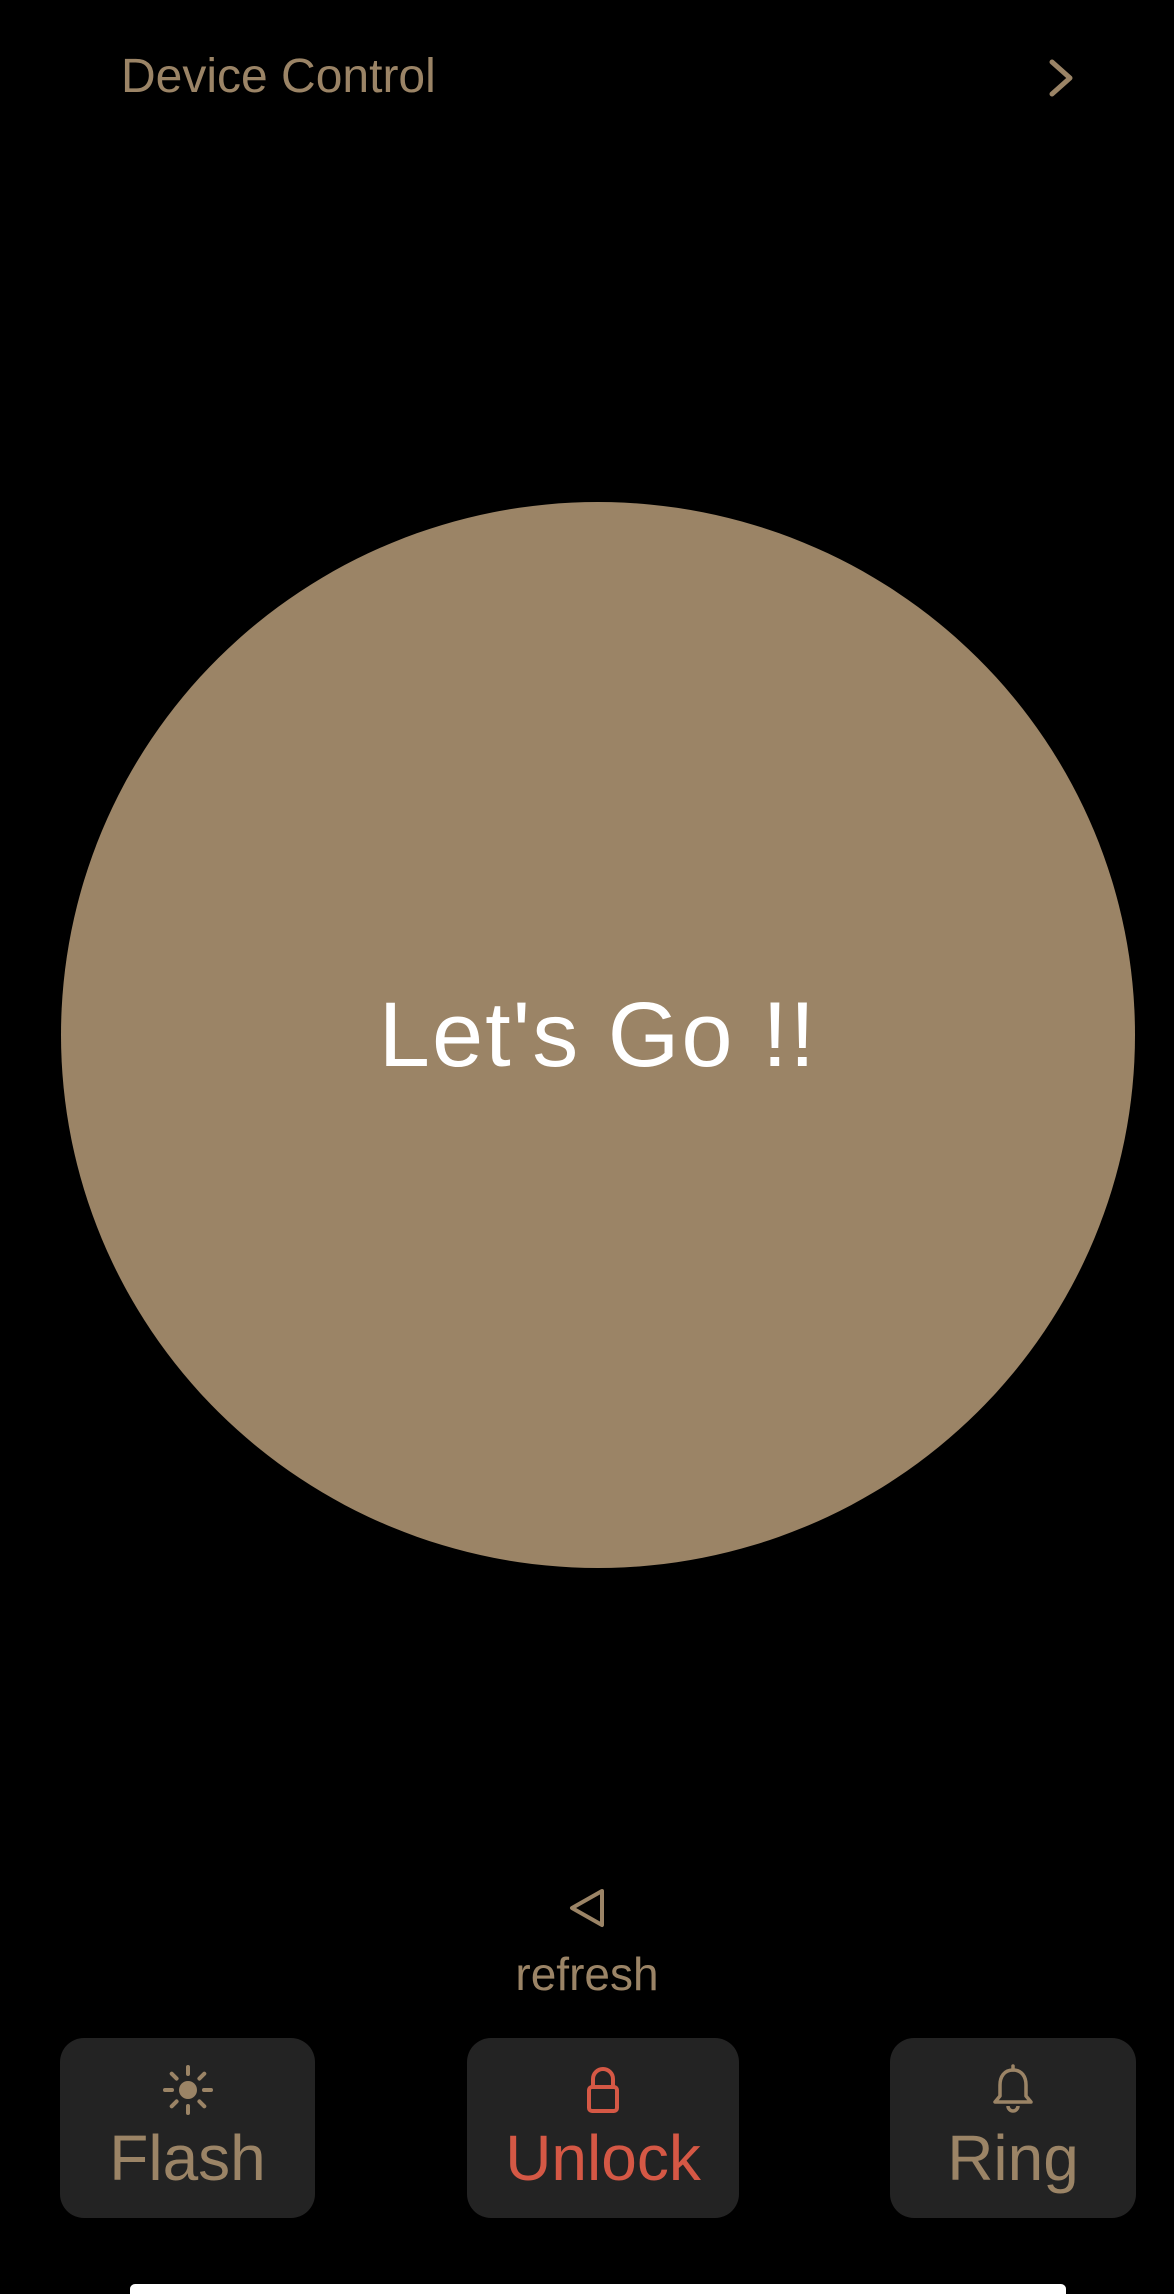  What do you see at coordinates (603, 2090) in the screenshot?
I see `lock-icon` at bounding box center [603, 2090].